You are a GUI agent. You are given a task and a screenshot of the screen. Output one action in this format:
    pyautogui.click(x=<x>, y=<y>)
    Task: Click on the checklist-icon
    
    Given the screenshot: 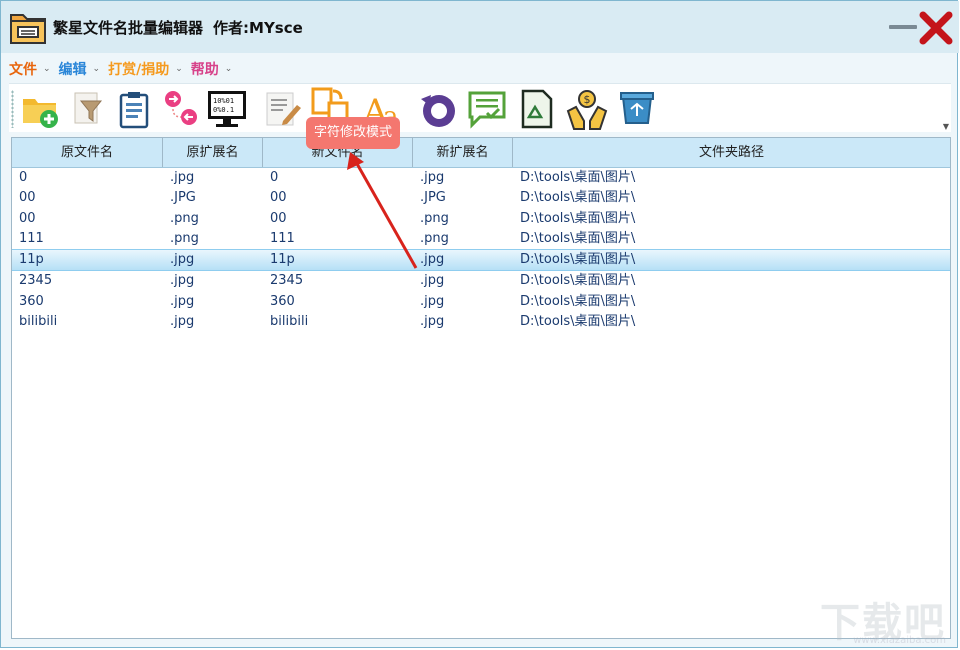 What is the action you would take?
    pyautogui.click(x=487, y=110)
    